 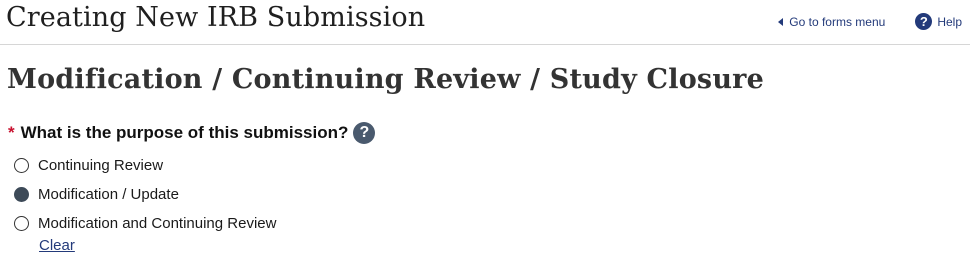 I want to click on question-label: What is the purpose of this submission?, so click(x=184, y=132).